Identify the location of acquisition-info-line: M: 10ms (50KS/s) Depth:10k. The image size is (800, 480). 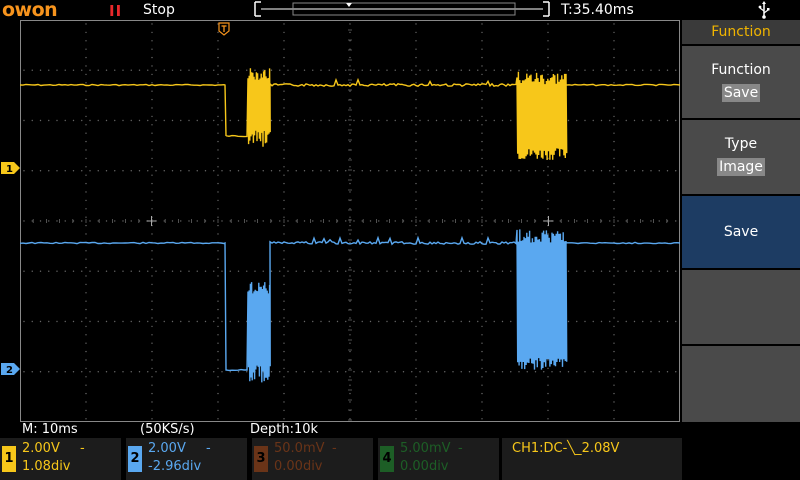
(340, 430).